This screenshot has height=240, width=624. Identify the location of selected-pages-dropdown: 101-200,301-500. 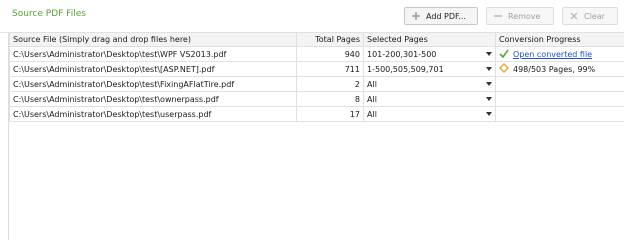
(429, 54).